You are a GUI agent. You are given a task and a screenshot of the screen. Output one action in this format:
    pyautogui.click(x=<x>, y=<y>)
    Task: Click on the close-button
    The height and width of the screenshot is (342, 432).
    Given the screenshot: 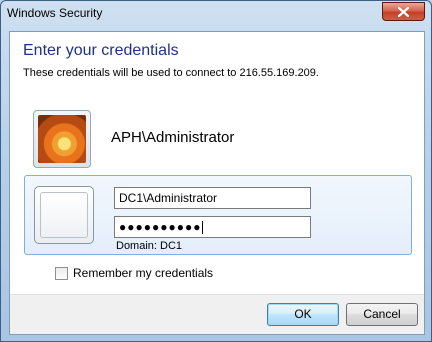 What is the action you would take?
    pyautogui.click(x=403, y=11)
    